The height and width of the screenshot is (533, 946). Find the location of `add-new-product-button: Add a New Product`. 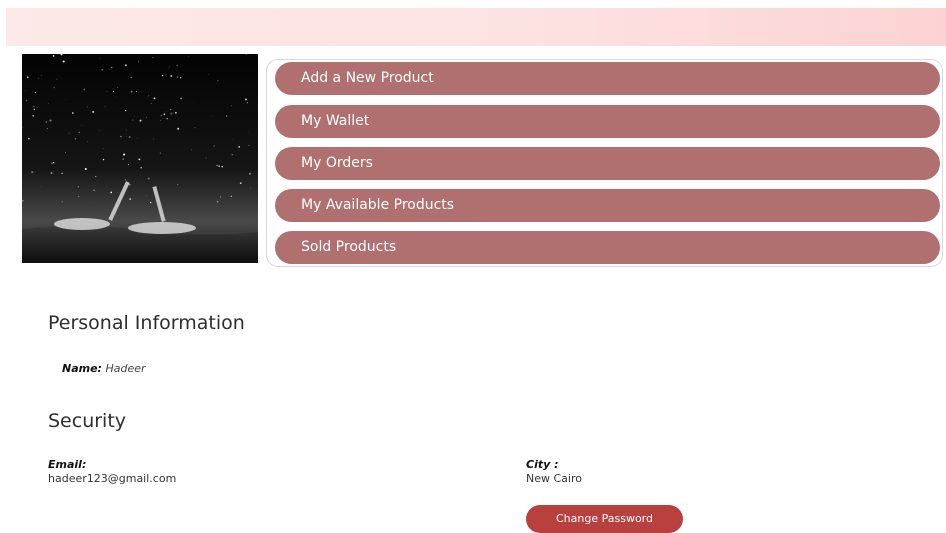

add-new-product-button: Add a New Product is located at coordinates (607, 78).